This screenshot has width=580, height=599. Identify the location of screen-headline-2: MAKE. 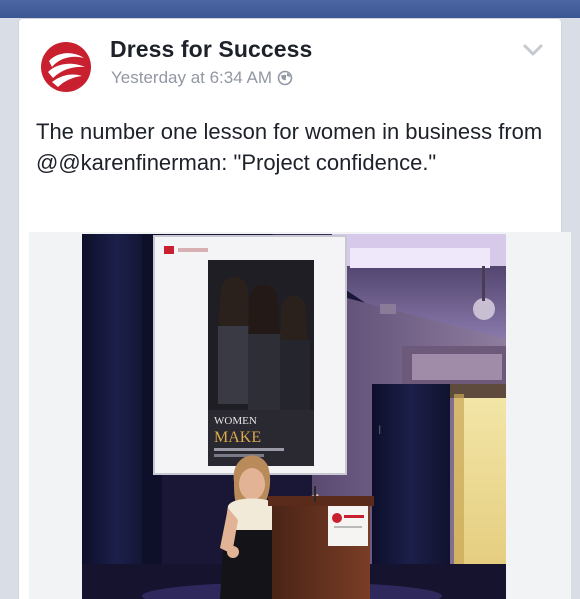
(237, 437).